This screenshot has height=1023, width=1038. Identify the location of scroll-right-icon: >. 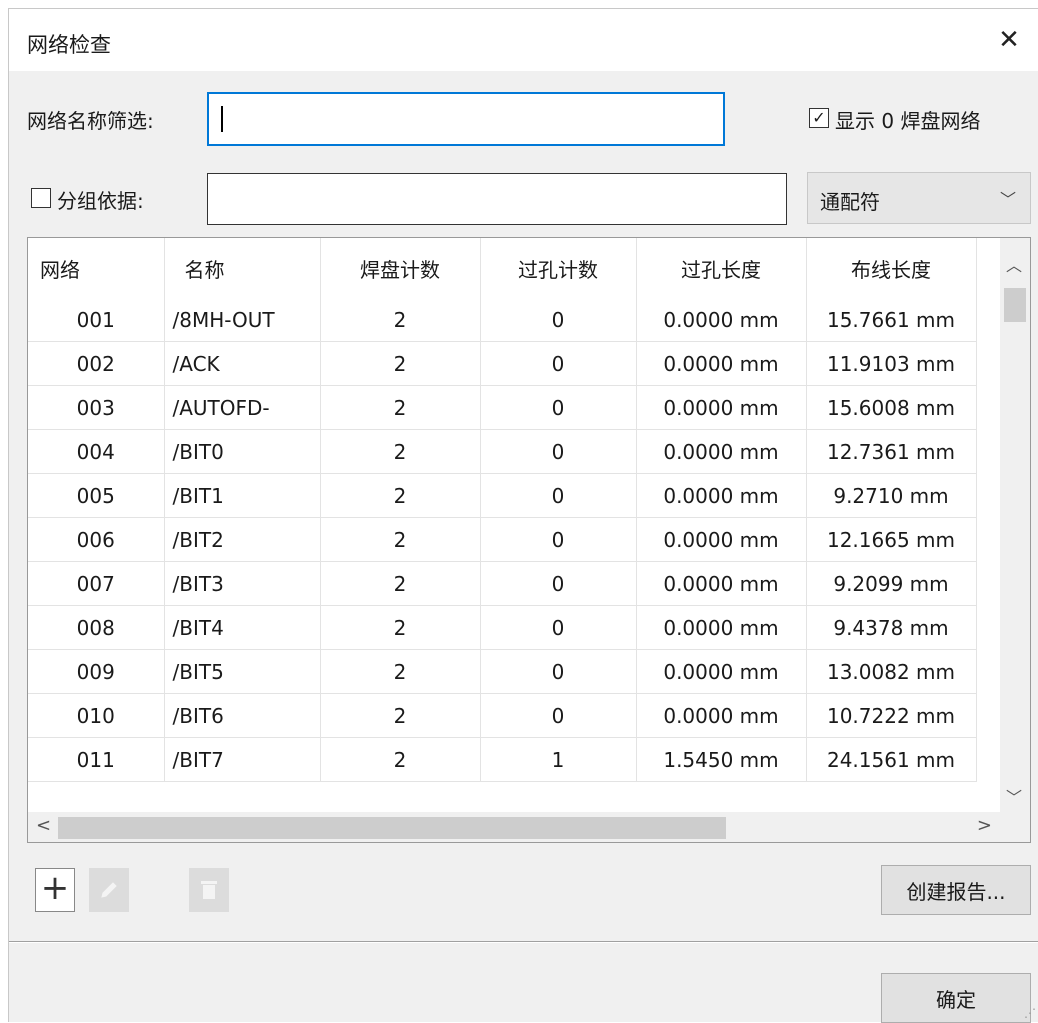
(984, 825).